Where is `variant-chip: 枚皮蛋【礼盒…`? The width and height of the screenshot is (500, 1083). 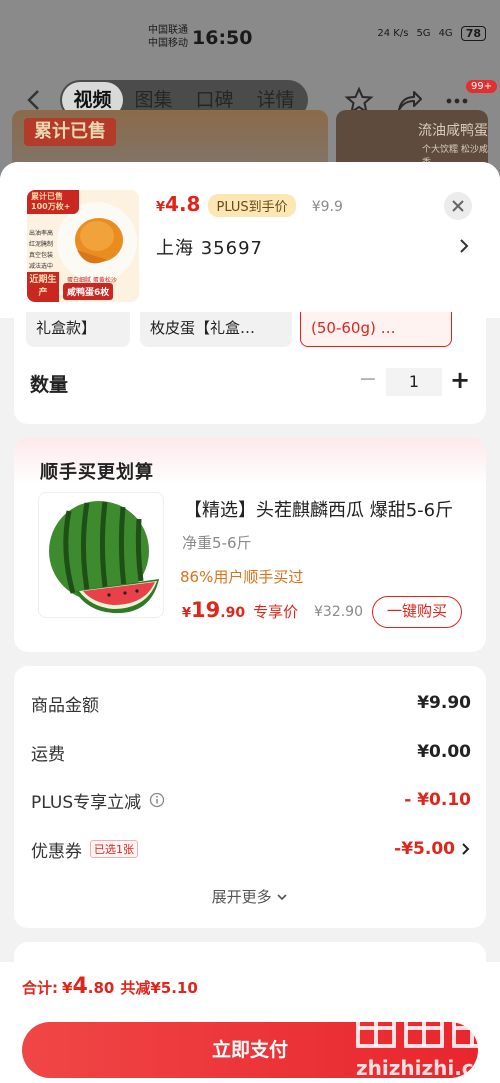 variant-chip: 枚皮蛋【礼盒… is located at coordinates (216, 329).